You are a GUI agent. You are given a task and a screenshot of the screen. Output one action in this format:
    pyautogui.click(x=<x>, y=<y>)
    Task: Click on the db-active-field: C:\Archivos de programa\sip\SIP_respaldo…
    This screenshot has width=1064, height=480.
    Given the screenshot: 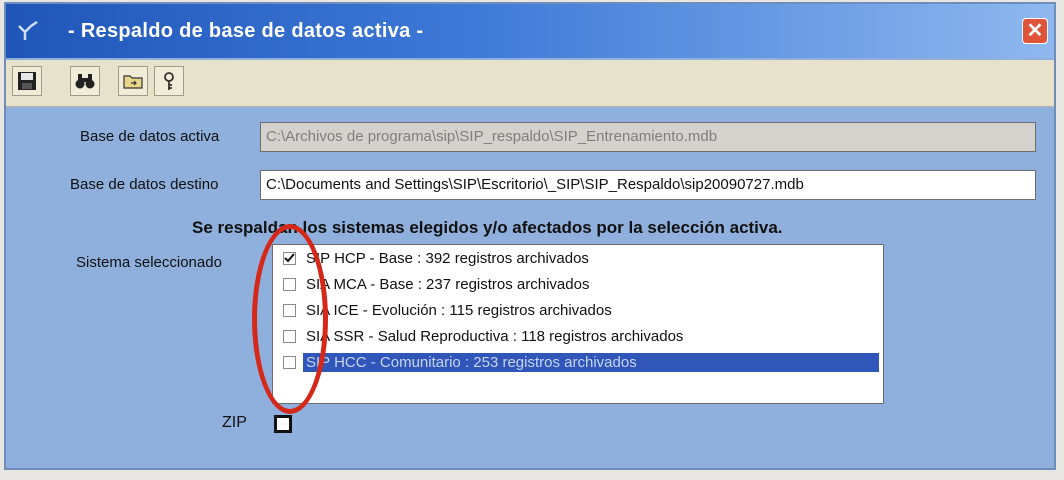 What is the action you would take?
    pyautogui.click(x=648, y=137)
    